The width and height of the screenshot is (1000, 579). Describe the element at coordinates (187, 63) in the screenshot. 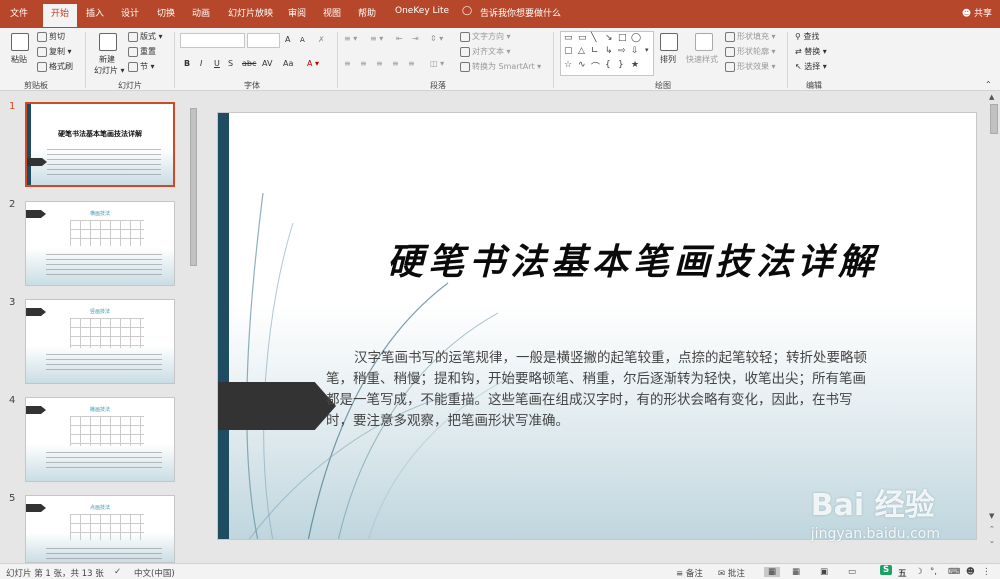

I see `bold-button: B` at that location.